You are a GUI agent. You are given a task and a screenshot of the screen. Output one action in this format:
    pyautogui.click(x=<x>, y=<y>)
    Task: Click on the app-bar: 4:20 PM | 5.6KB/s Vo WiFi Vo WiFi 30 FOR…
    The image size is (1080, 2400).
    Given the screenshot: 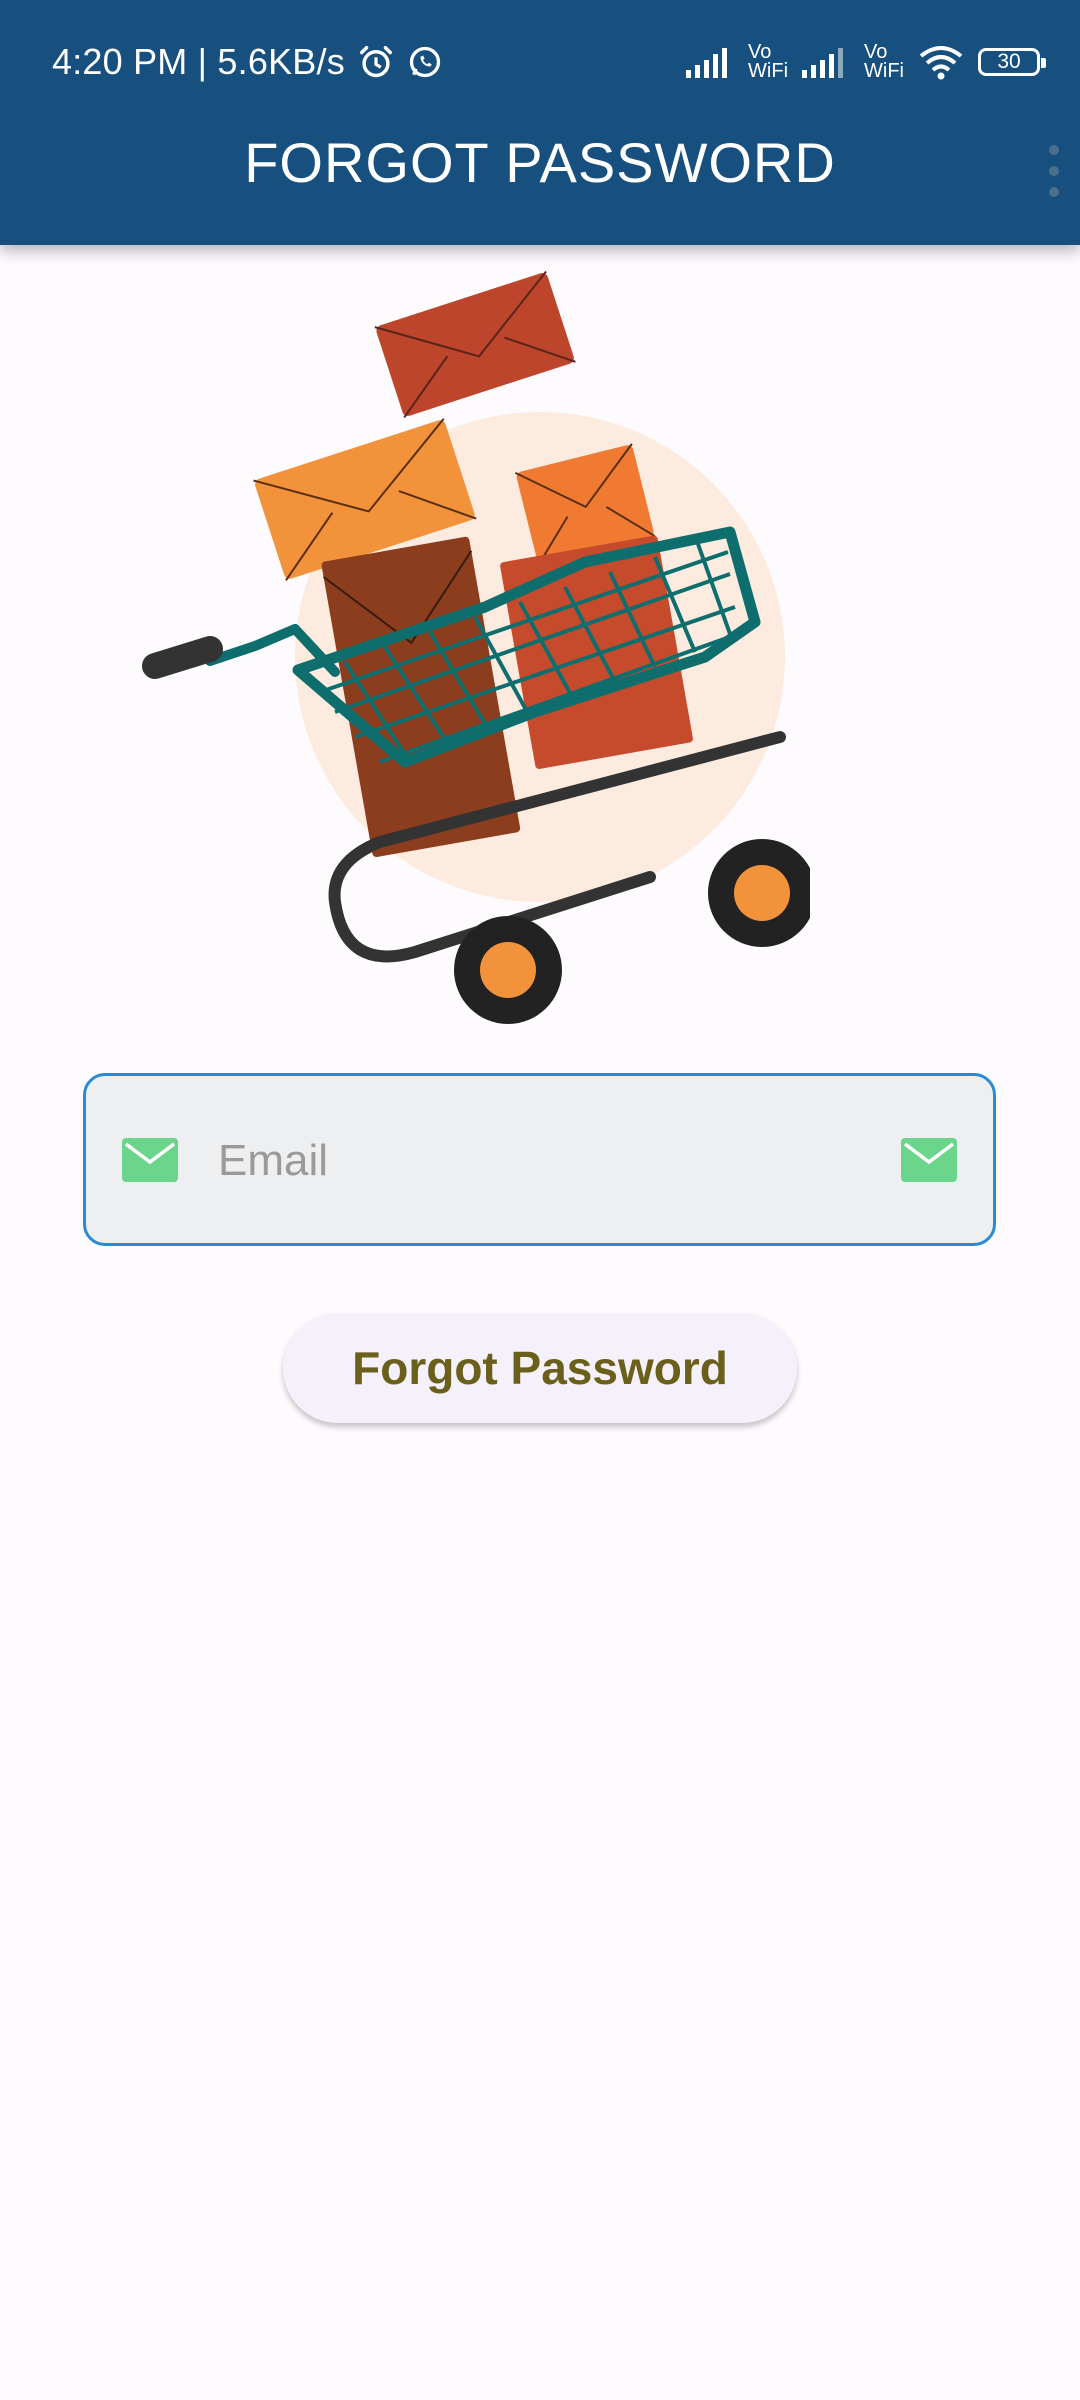 What is the action you would take?
    pyautogui.click(x=540, y=122)
    